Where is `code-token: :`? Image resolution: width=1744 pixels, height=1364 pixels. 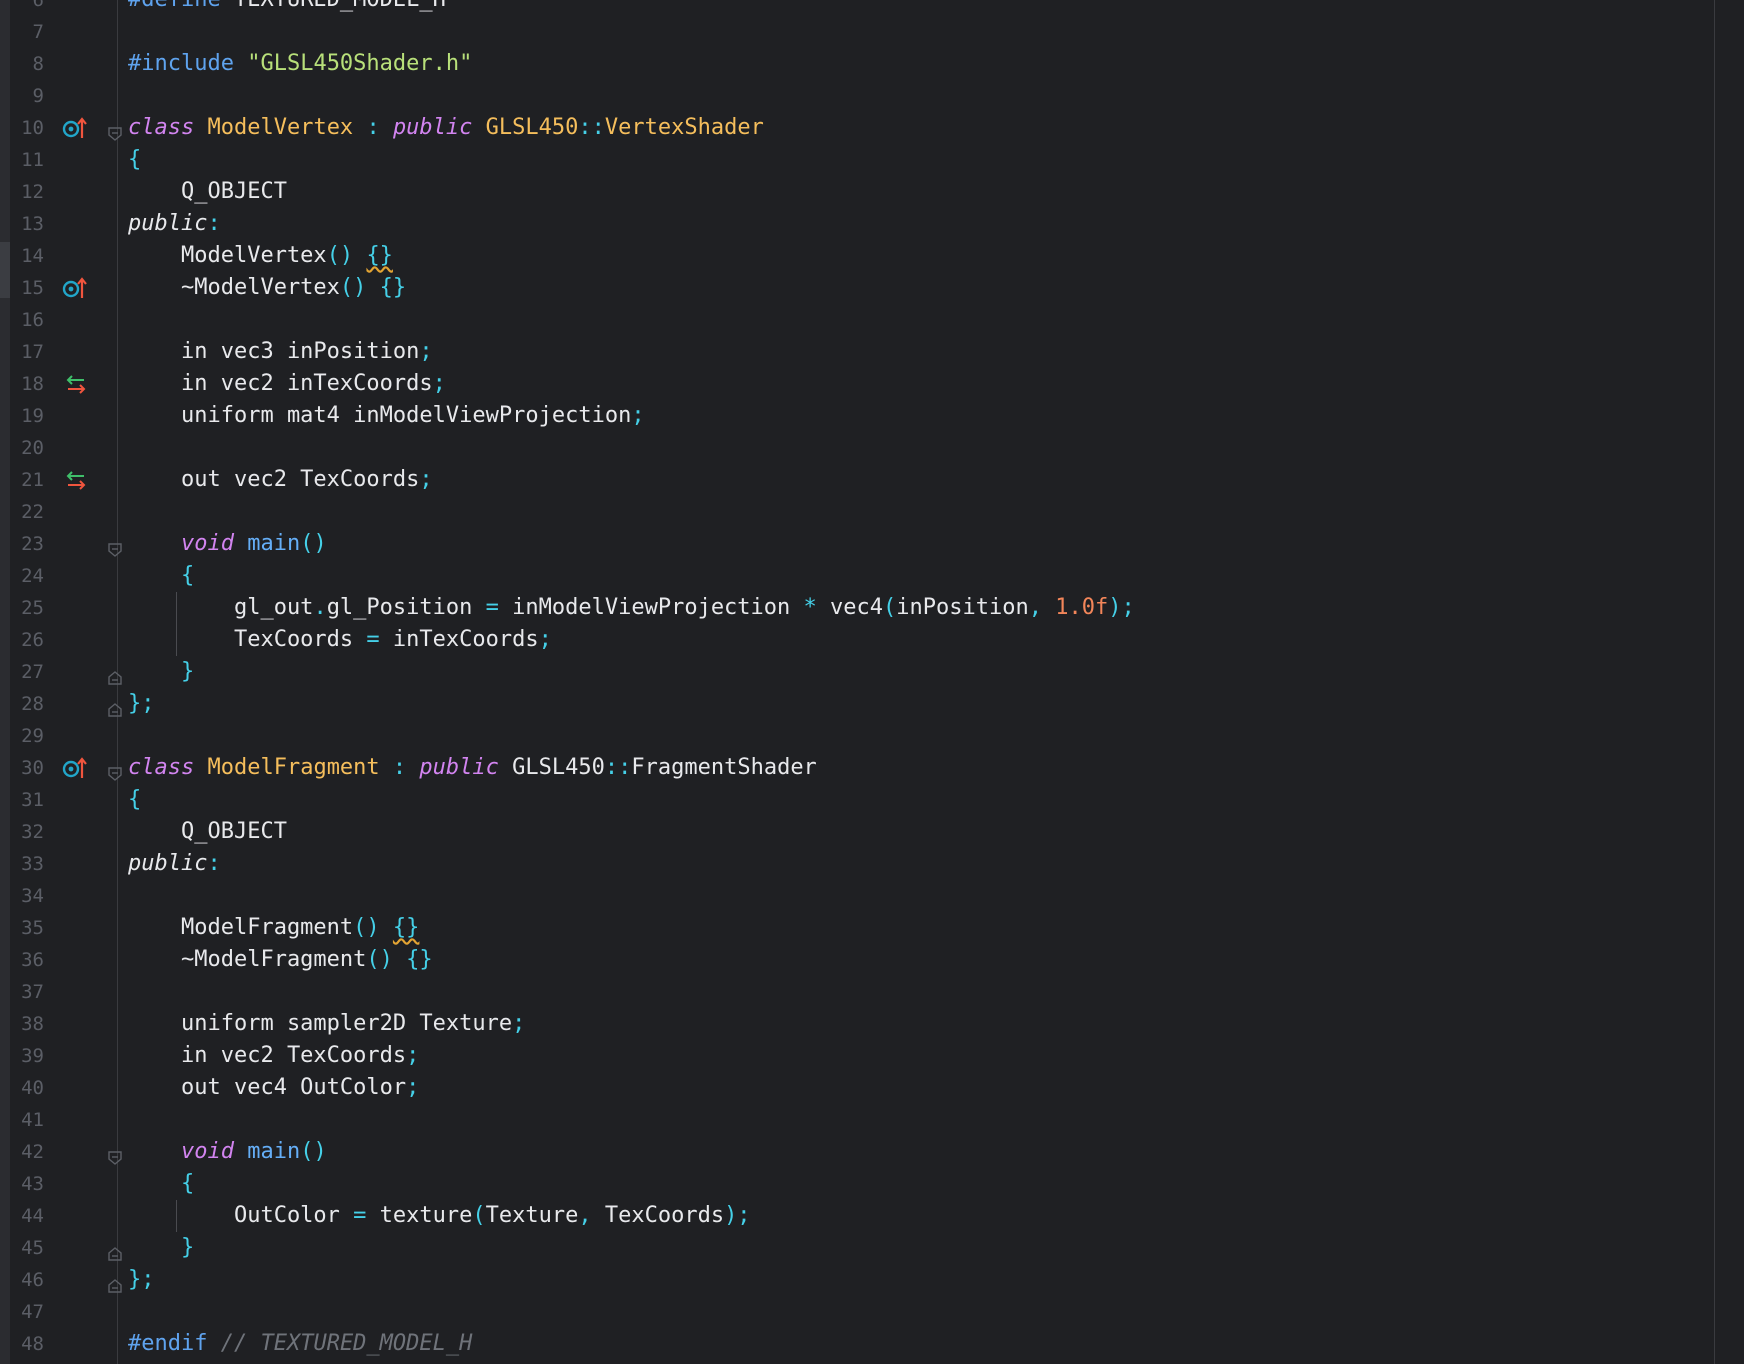
code-token: : is located at coordinates (214, 863).